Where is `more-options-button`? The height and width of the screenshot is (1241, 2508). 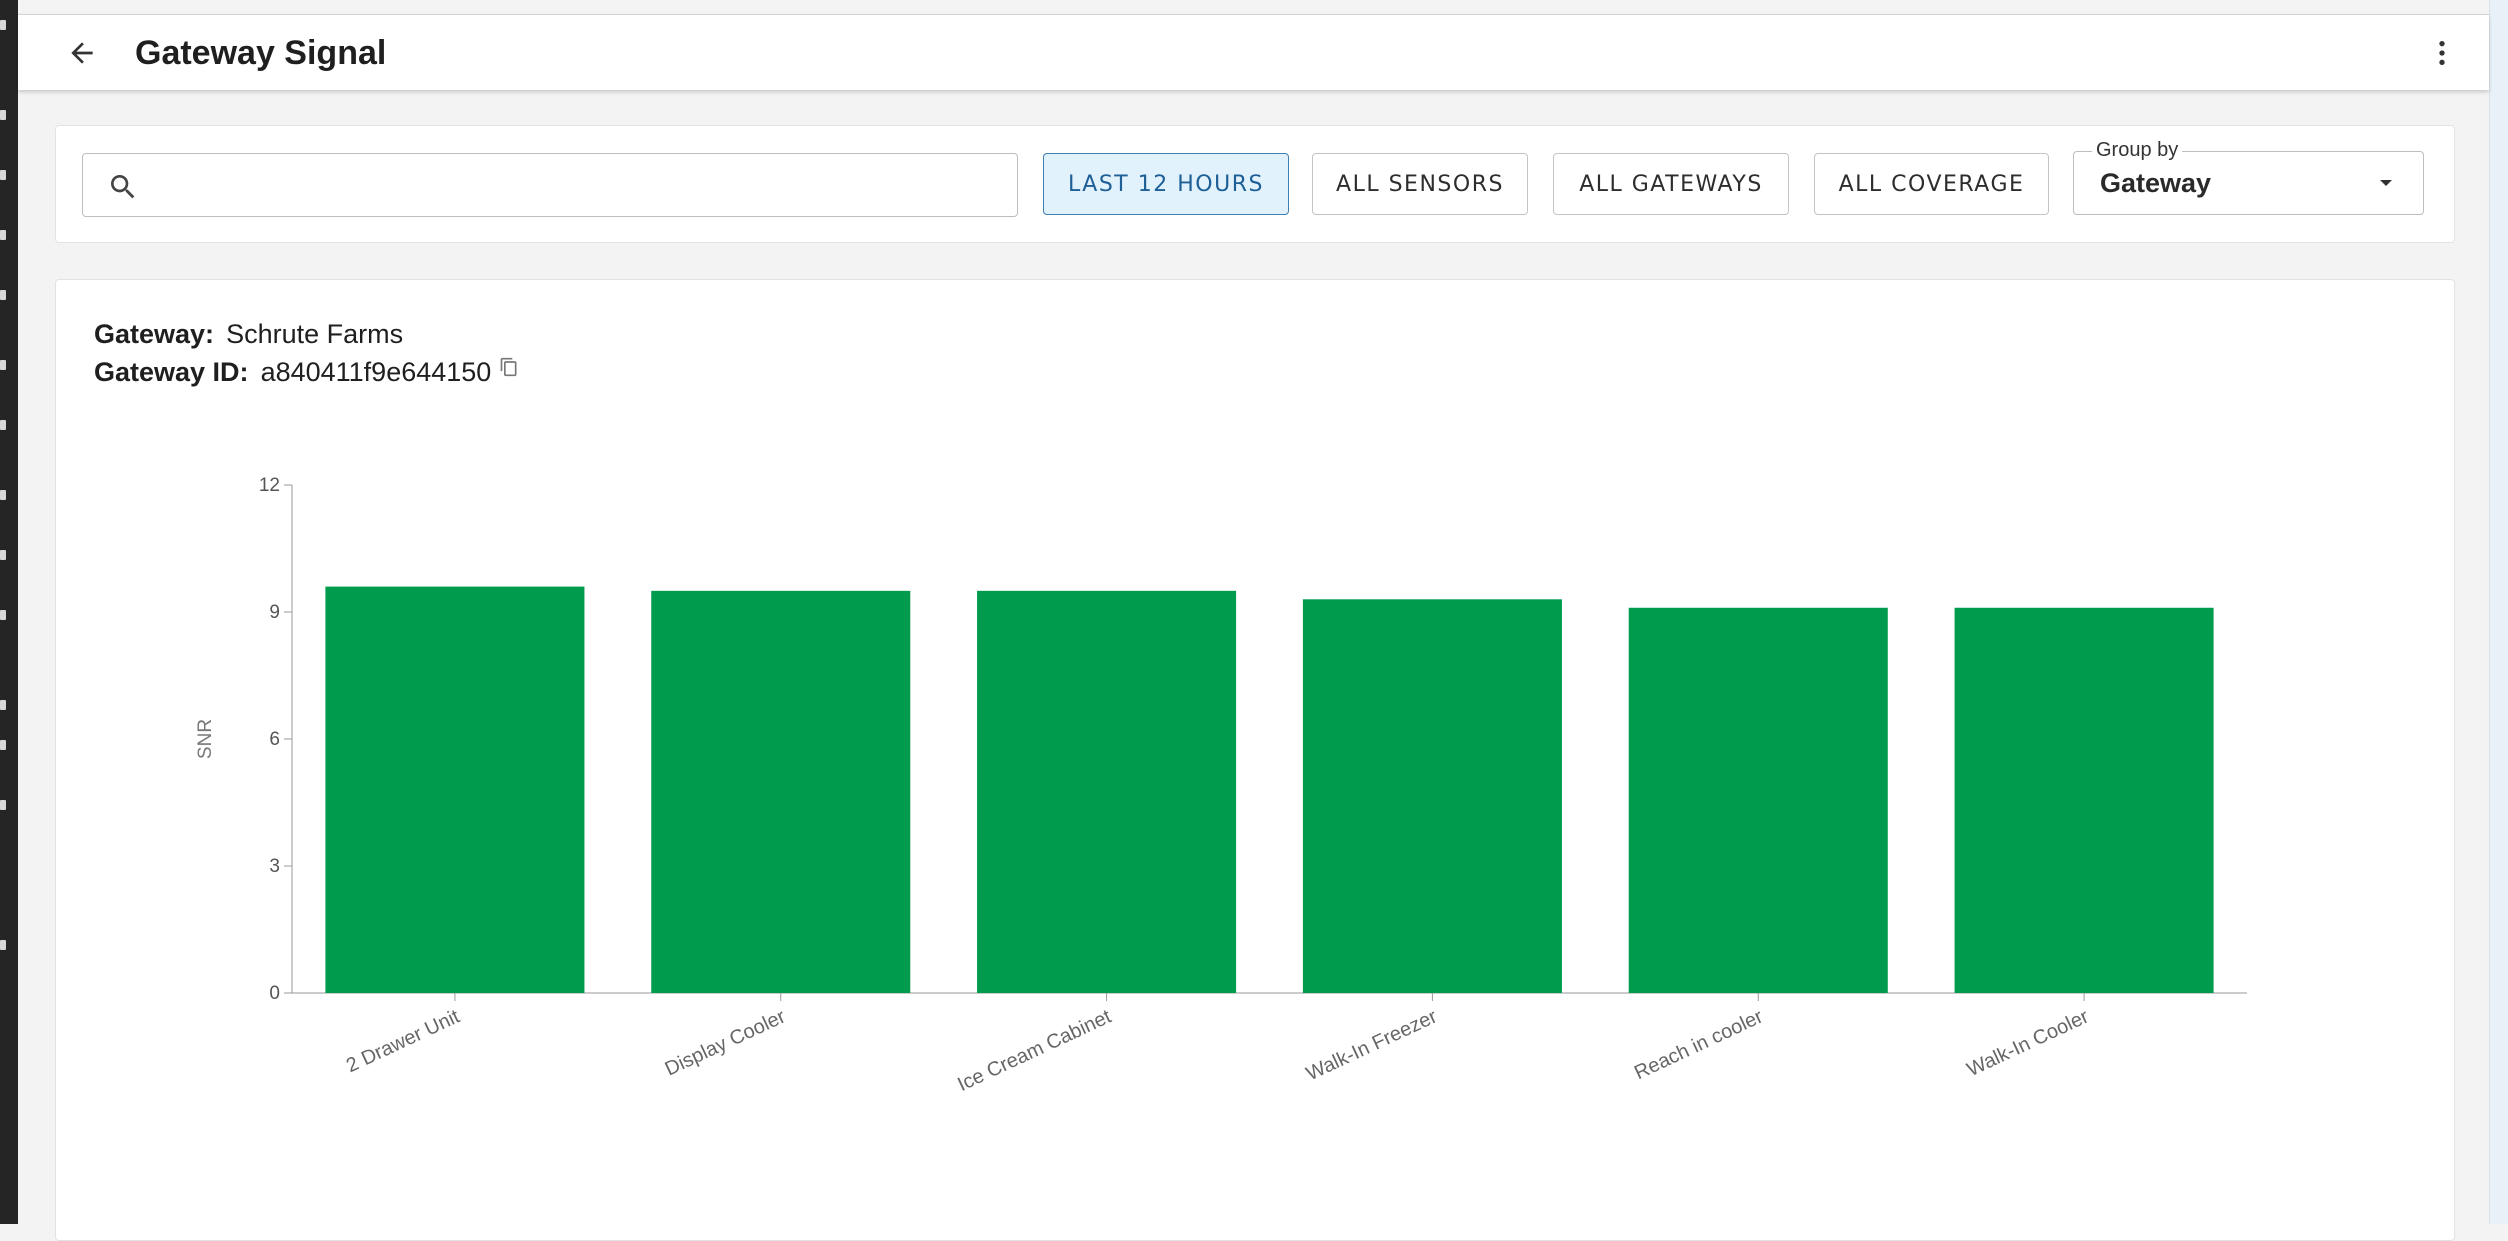 more-options-button is located at coordinates (2442, 53).